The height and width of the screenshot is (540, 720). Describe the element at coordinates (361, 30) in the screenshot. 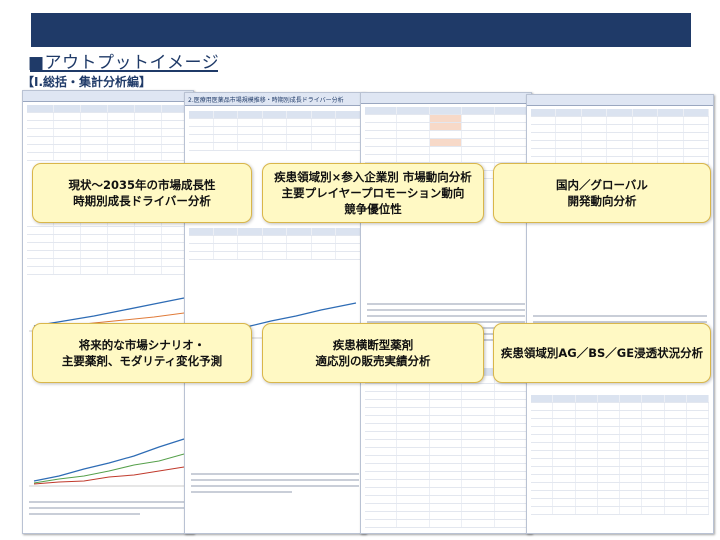

I see `title-bar` at that location.